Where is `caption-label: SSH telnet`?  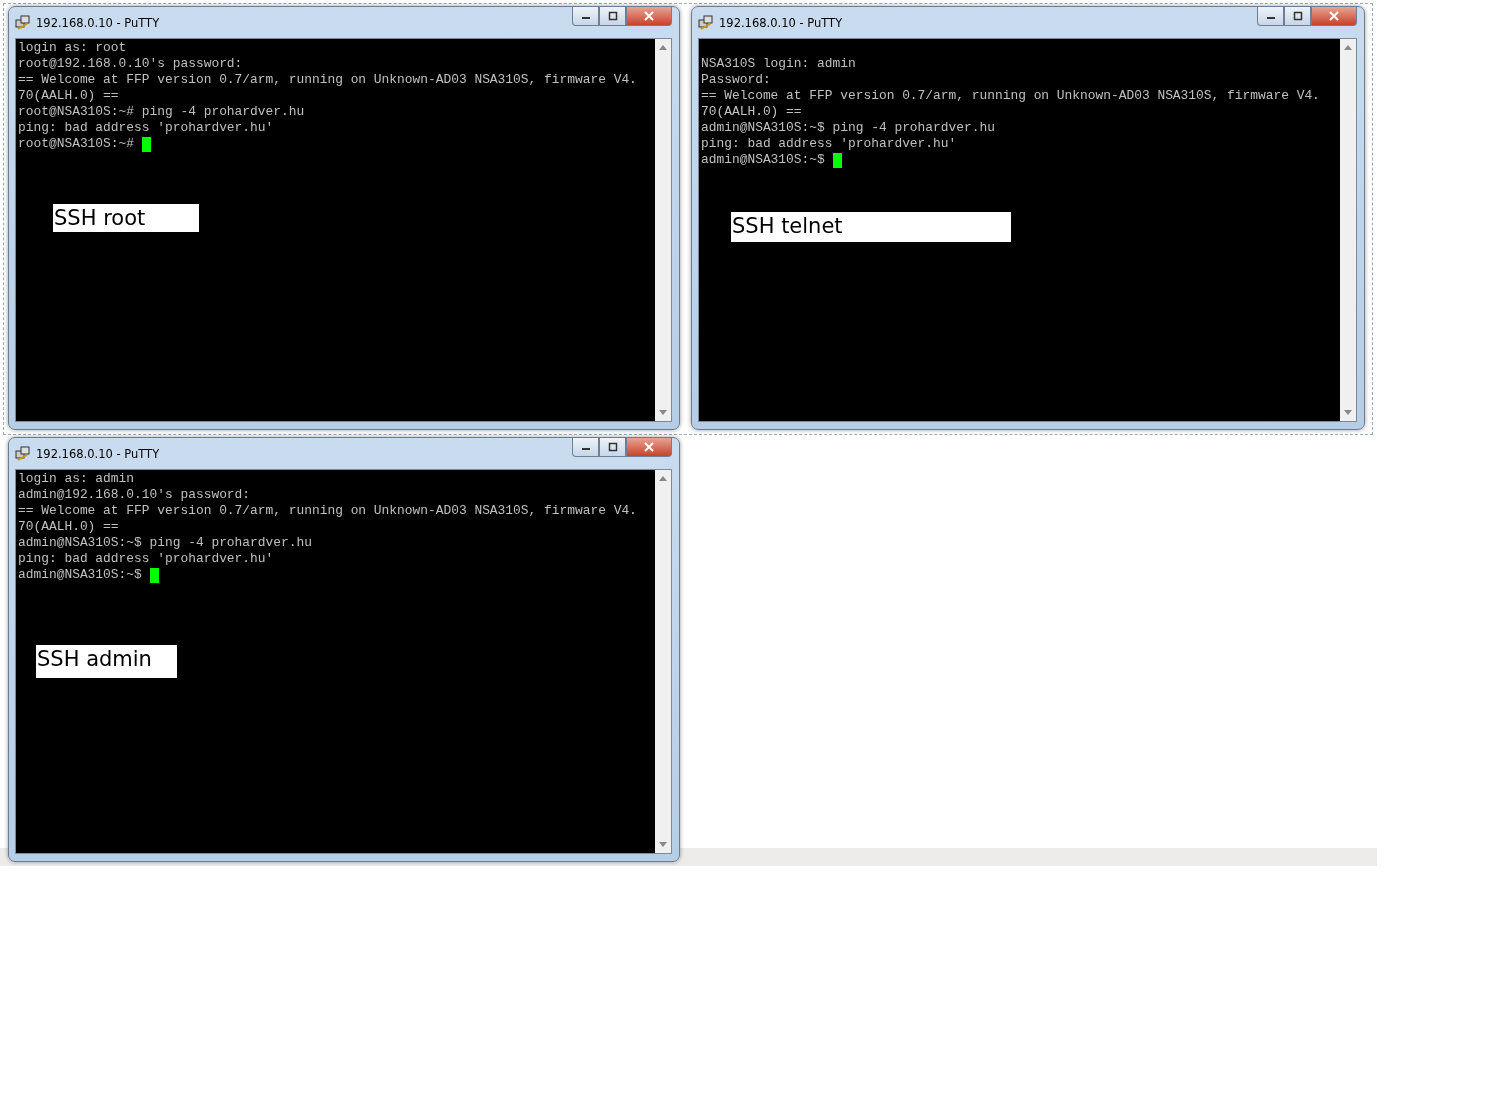 caption-label: SSH telnet is located at coordinates (871, 227).